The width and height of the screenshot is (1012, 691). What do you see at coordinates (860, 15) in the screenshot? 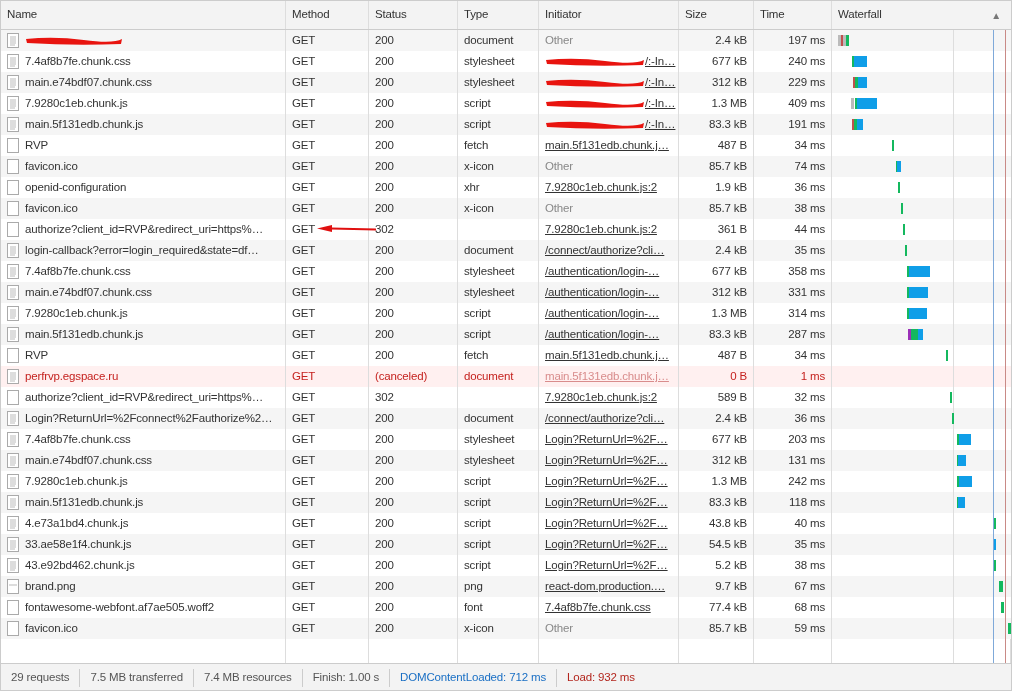
I see `column-header: Waterfall` at bounding box center [860, 15].